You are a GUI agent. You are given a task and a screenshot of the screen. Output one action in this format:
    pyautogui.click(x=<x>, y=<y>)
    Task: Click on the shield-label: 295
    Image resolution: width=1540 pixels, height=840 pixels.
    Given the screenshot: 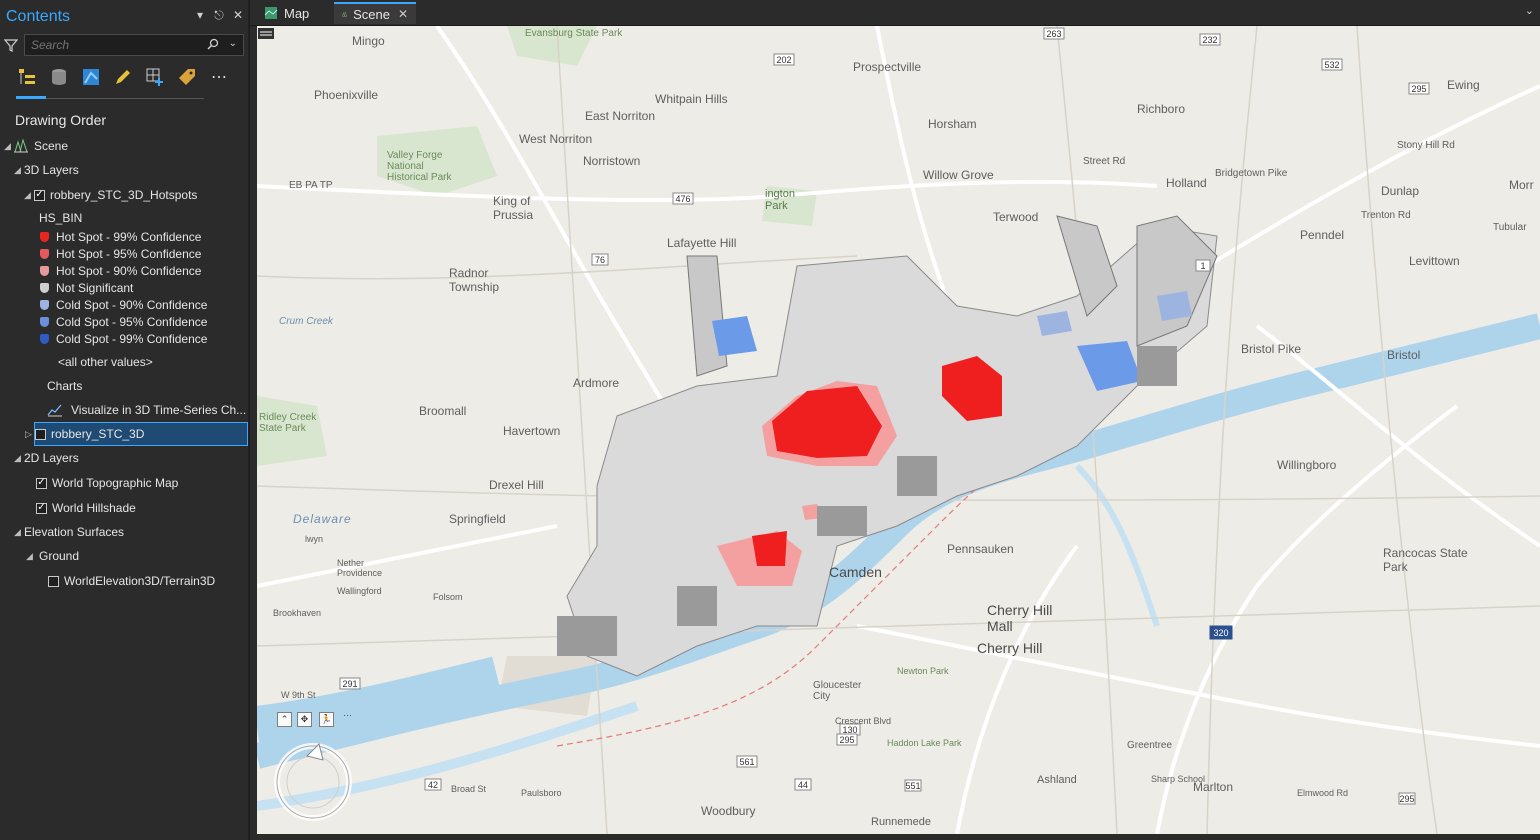 What is the action you would take?
    pyautogui.click(x=1406, y=799)
    